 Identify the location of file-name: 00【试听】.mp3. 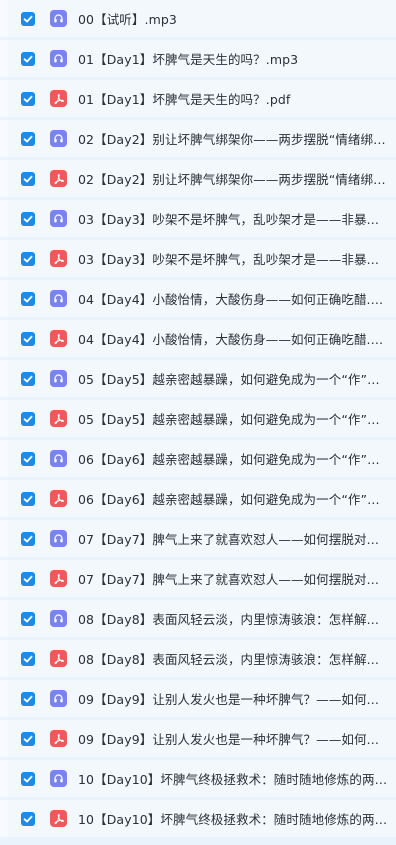
(127, 19).